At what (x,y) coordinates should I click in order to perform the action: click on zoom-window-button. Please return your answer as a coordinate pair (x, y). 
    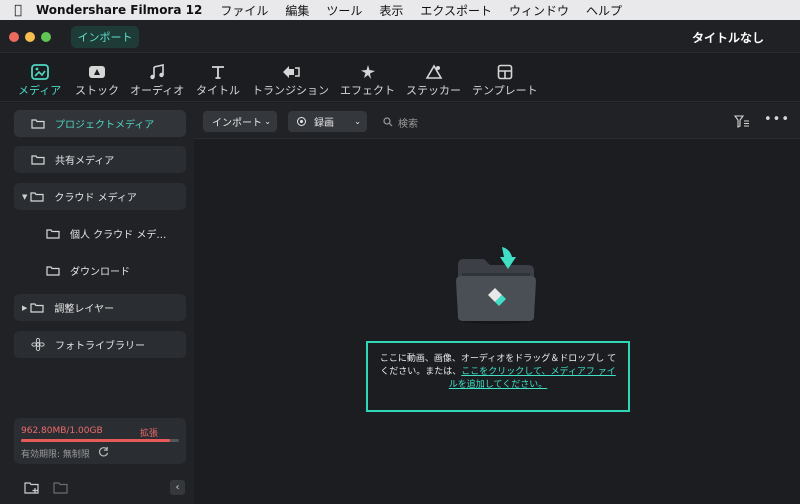
    Looking at the image, I should click on (46, 37).